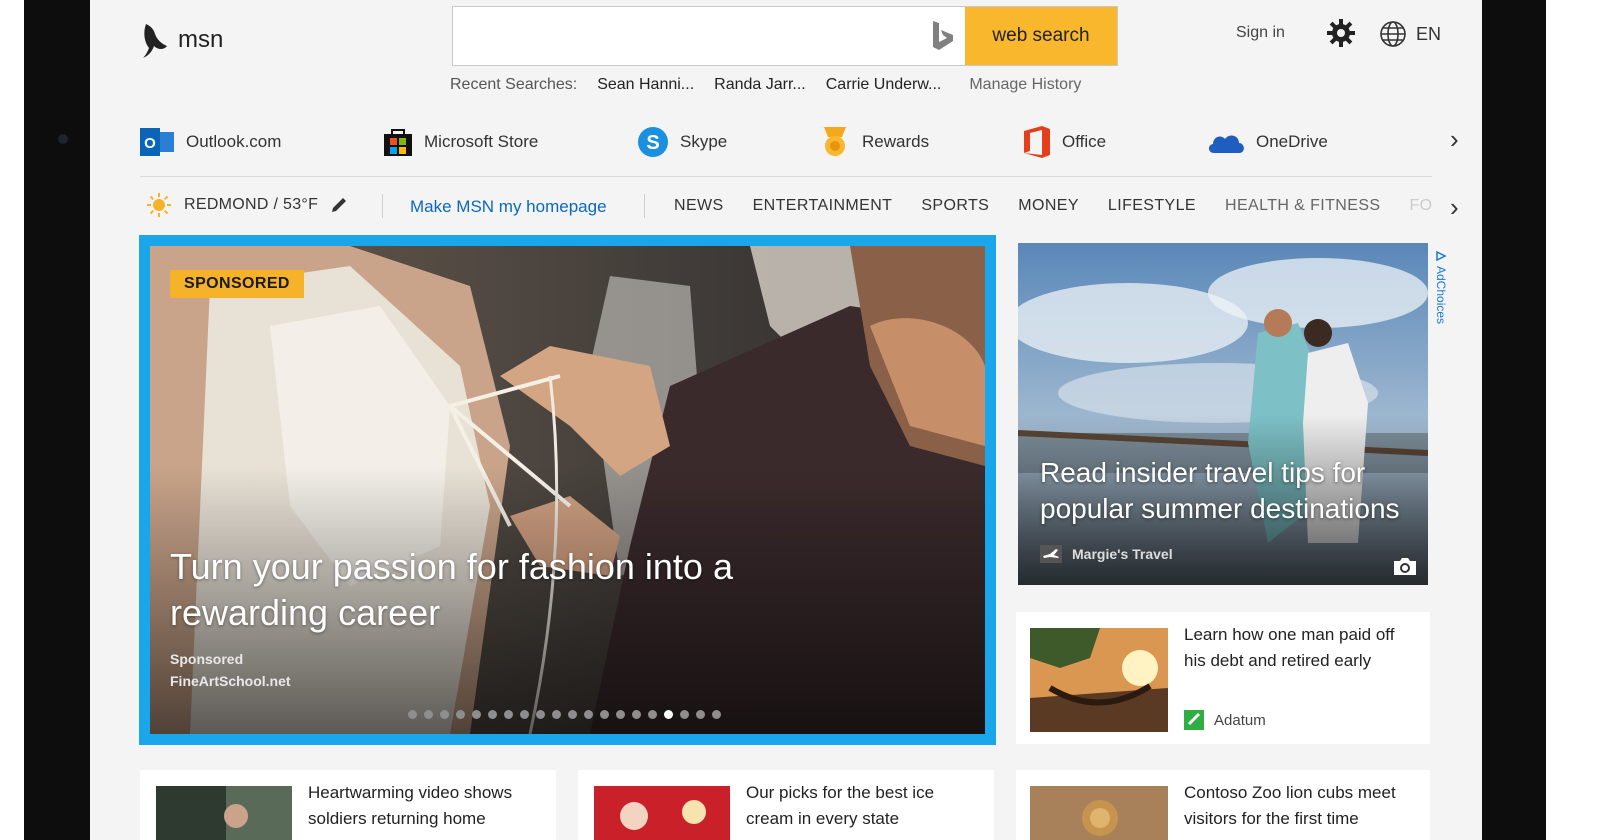 This screenshot has height=840, width=1600. Describe the element at coordinates (786, 176) in the screenshot. I see `divider` at that location.